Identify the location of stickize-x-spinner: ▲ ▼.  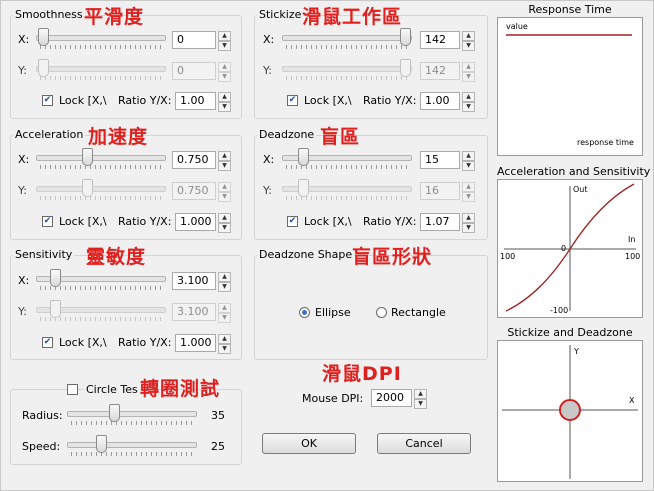
(468, 41).